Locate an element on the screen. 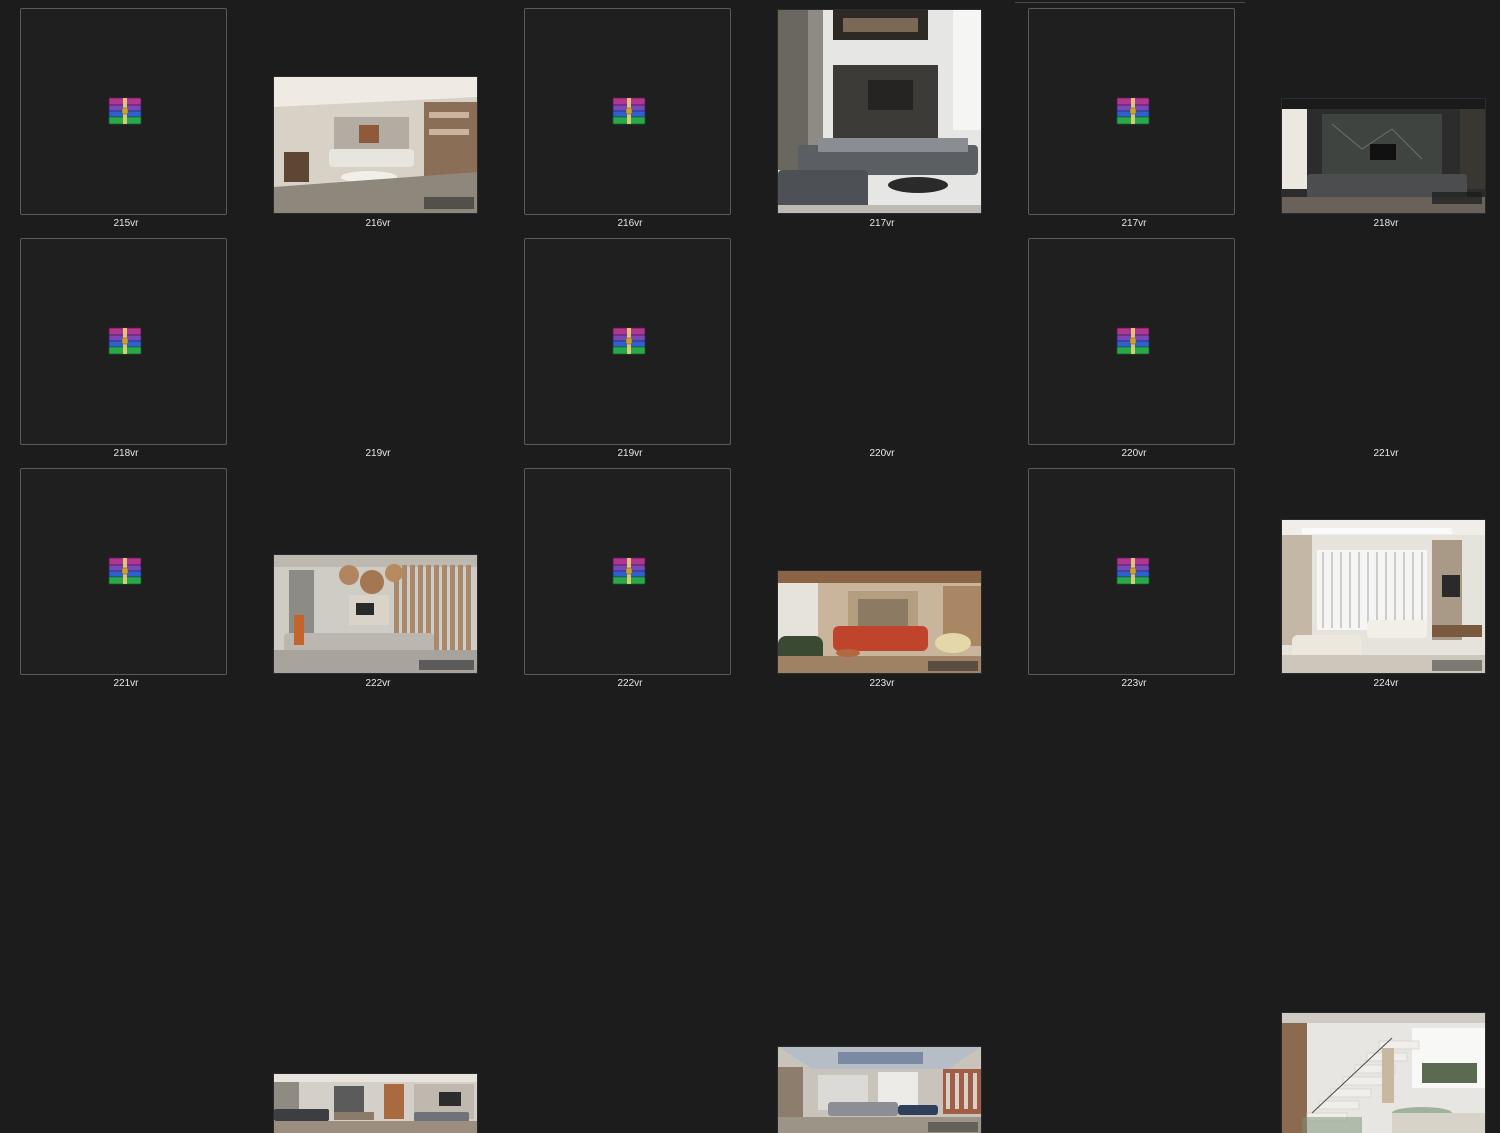  image-file-item: 219vr is located at coordinates (378, 451).